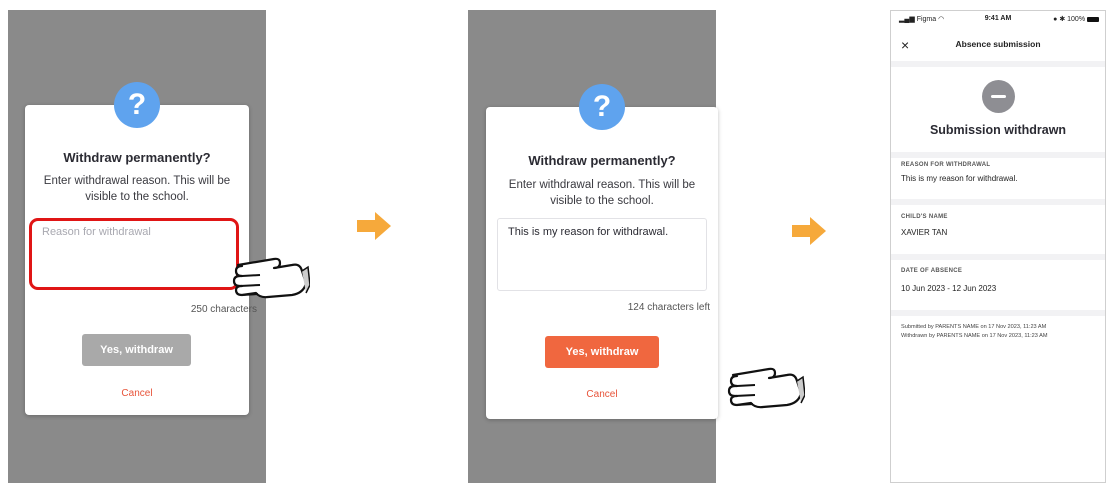 This screenshot has height=483, width=1106. What do you see at coordinates (998, 96) in the screenshot?
I see `withdrawn-icon` at bounding box center [998, 96].